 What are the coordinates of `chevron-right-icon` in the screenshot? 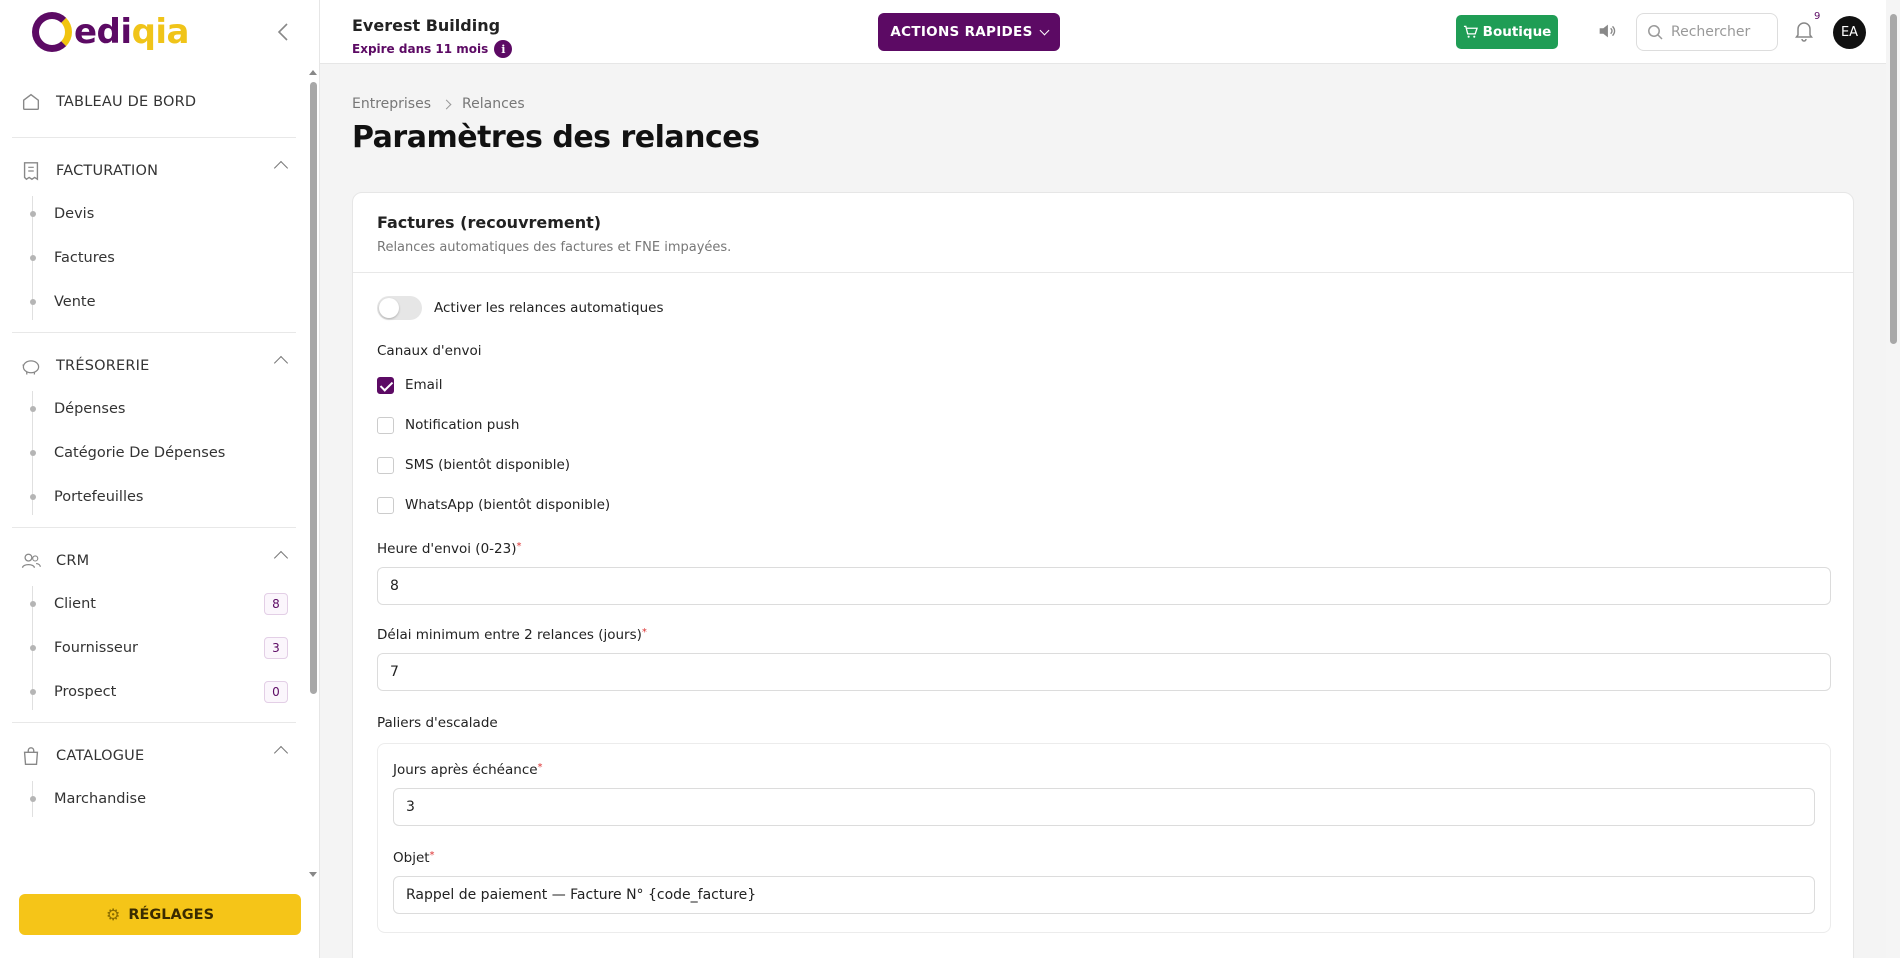 It's located at (446, 104).